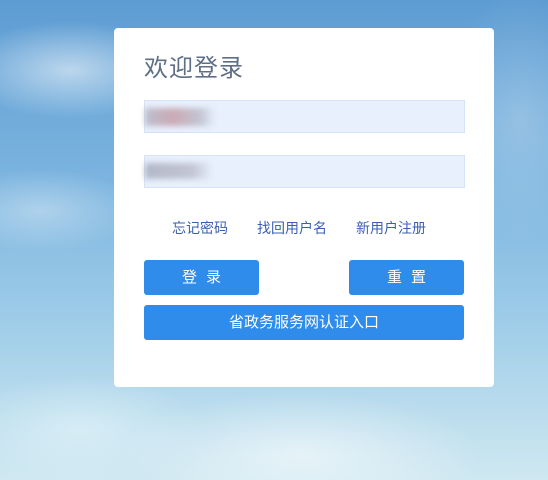  Describe the element at coordinates (179, 171) in the screenshot. I see `password-blurred-value` at that location.